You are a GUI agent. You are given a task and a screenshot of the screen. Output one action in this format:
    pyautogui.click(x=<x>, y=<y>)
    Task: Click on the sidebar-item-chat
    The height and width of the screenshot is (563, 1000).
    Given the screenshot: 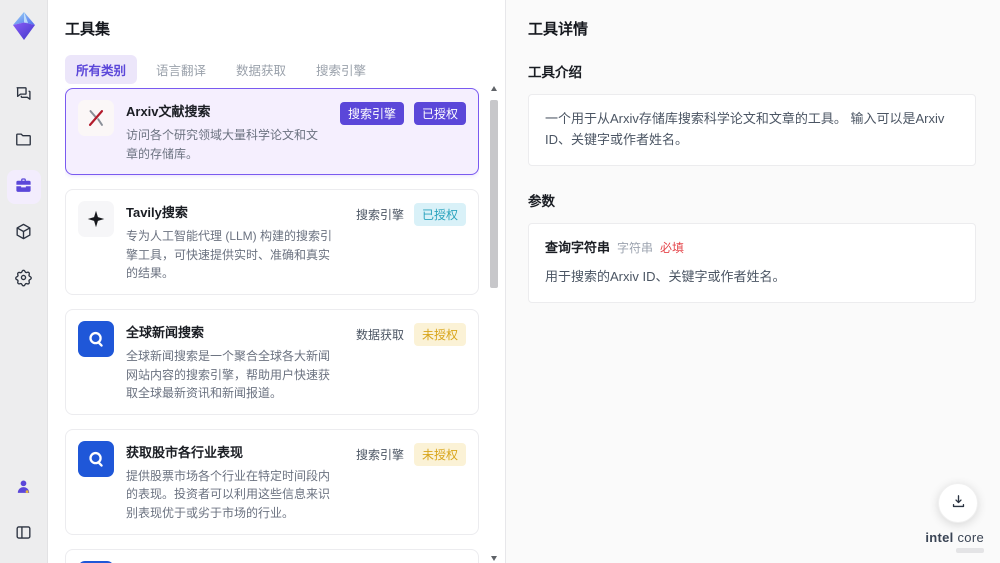 What is the action you would take?
    pyautogui.click(x=24, y=95)
    